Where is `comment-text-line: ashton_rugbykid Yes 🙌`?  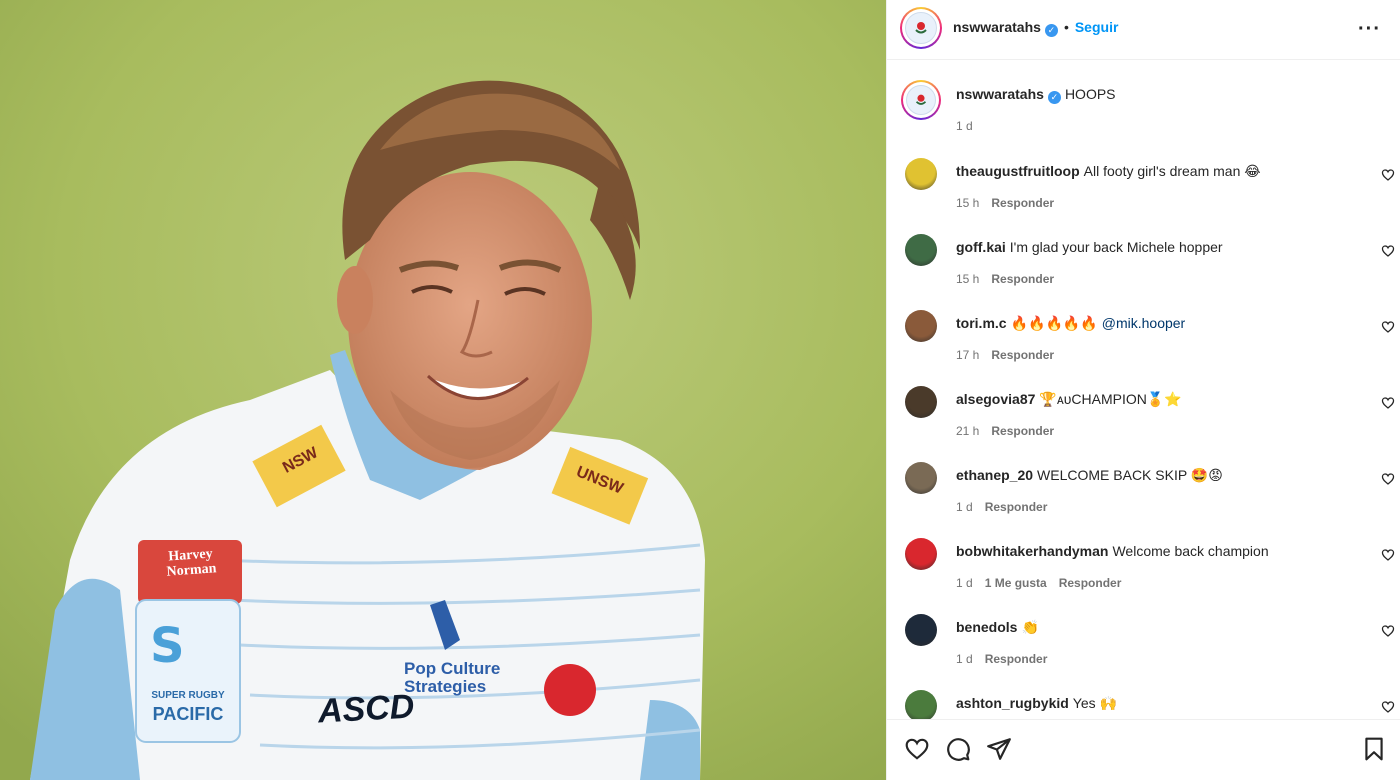
comment-text-line: ashton_rugbykid Yes 🙌 is located at coordinates (1036, 703).